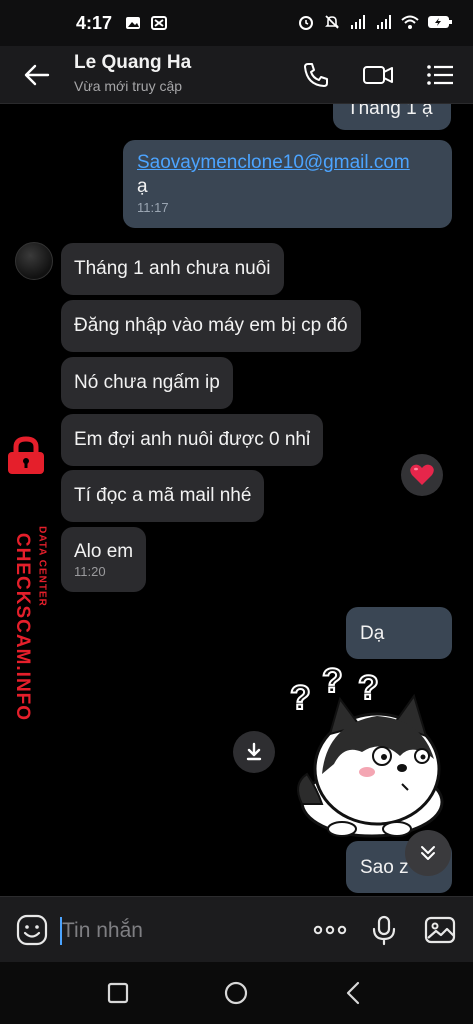 The image size is (473, 1024). I want to click on scroll-down-button, so click(428, 853).